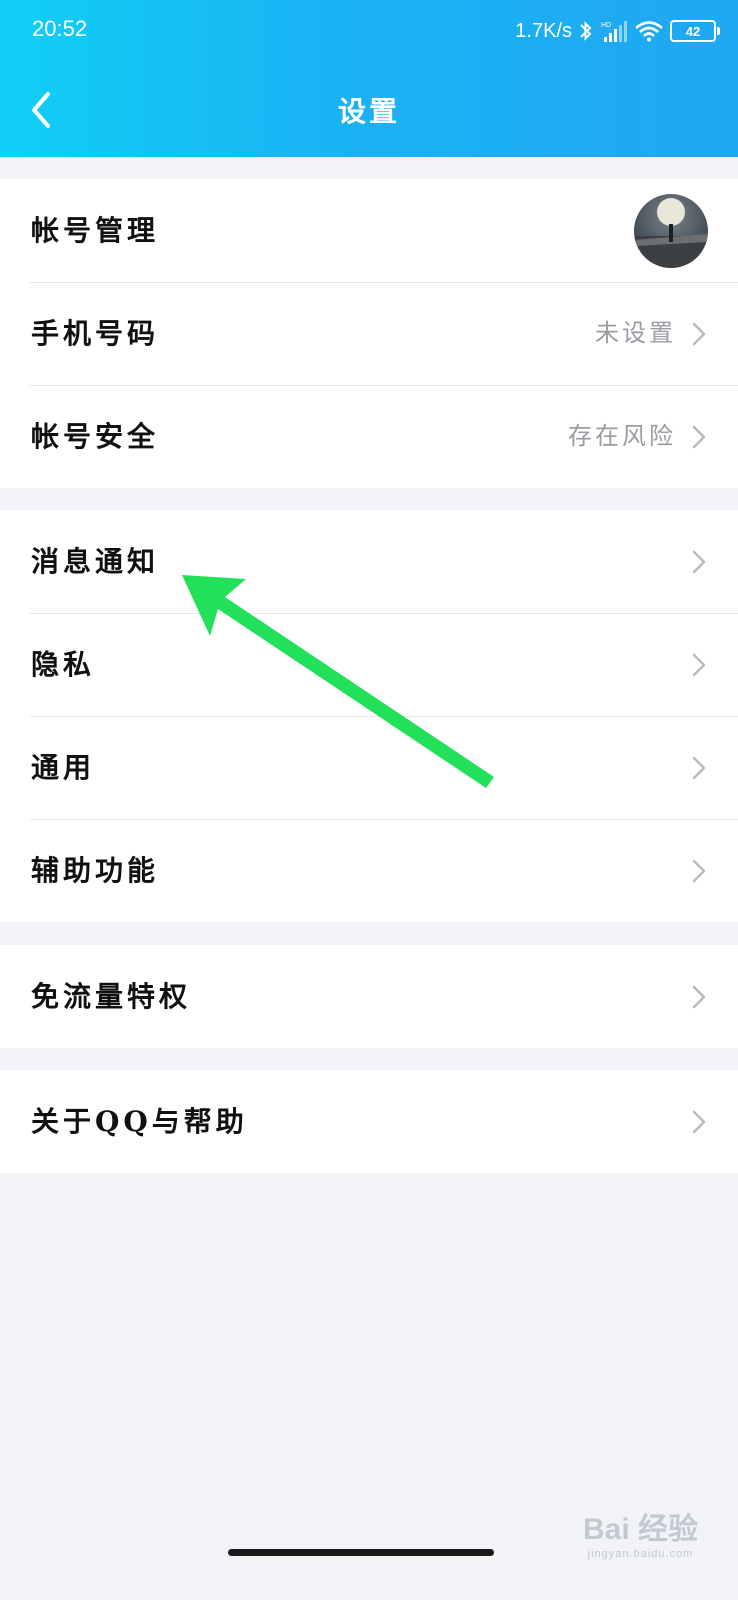 The image size is (738, 1600). Describe the element at coordinates (95, 333) in the screenshot. I see `row-label: 手机号码` at that location.